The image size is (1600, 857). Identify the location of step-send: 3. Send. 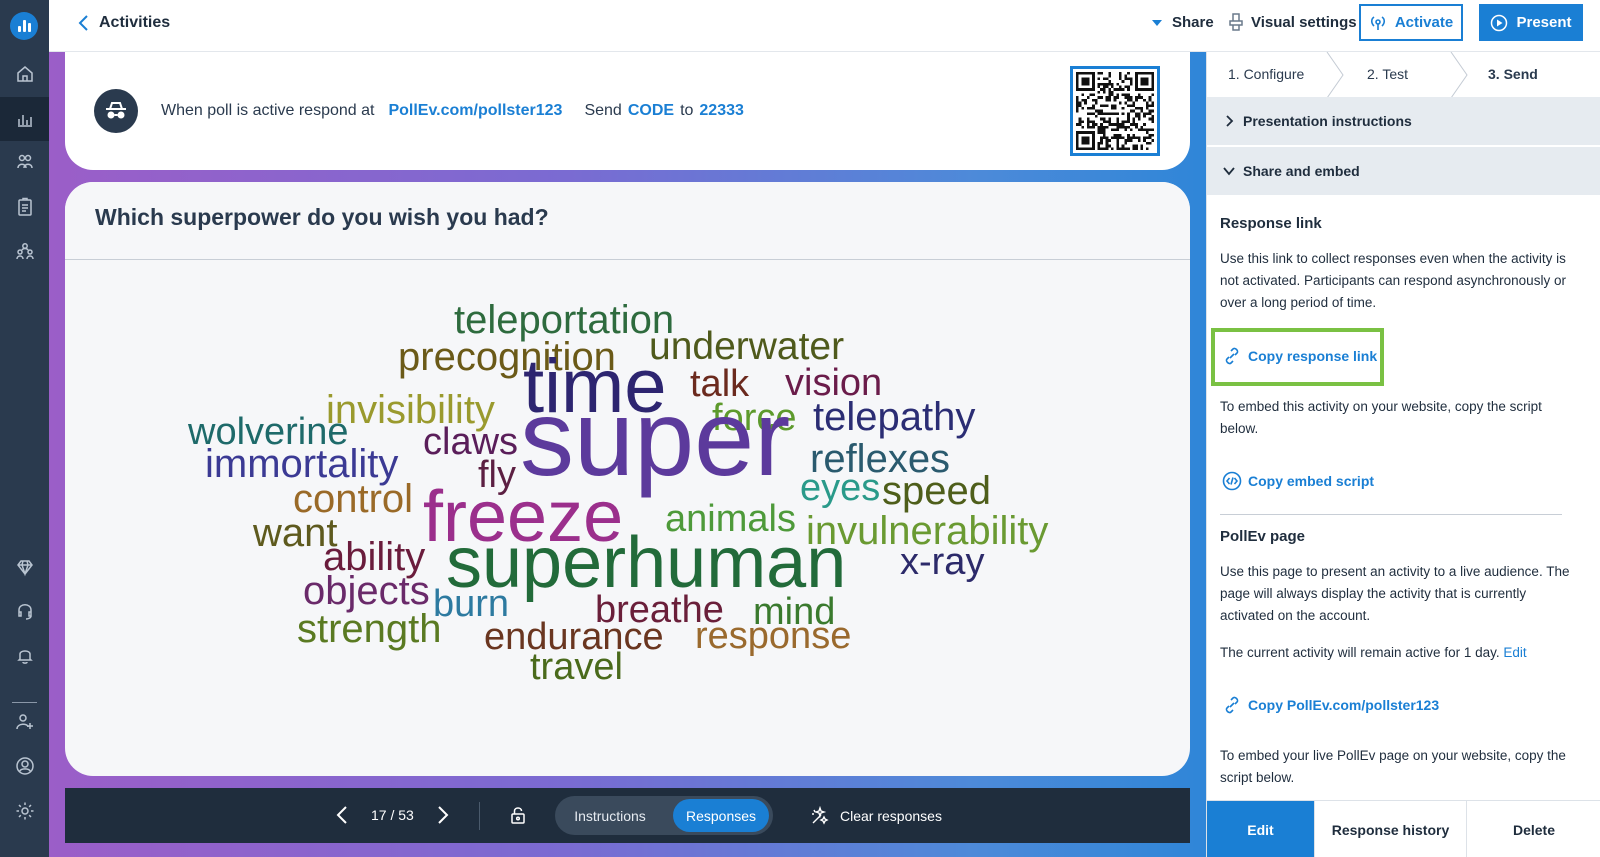
(1513, 74).